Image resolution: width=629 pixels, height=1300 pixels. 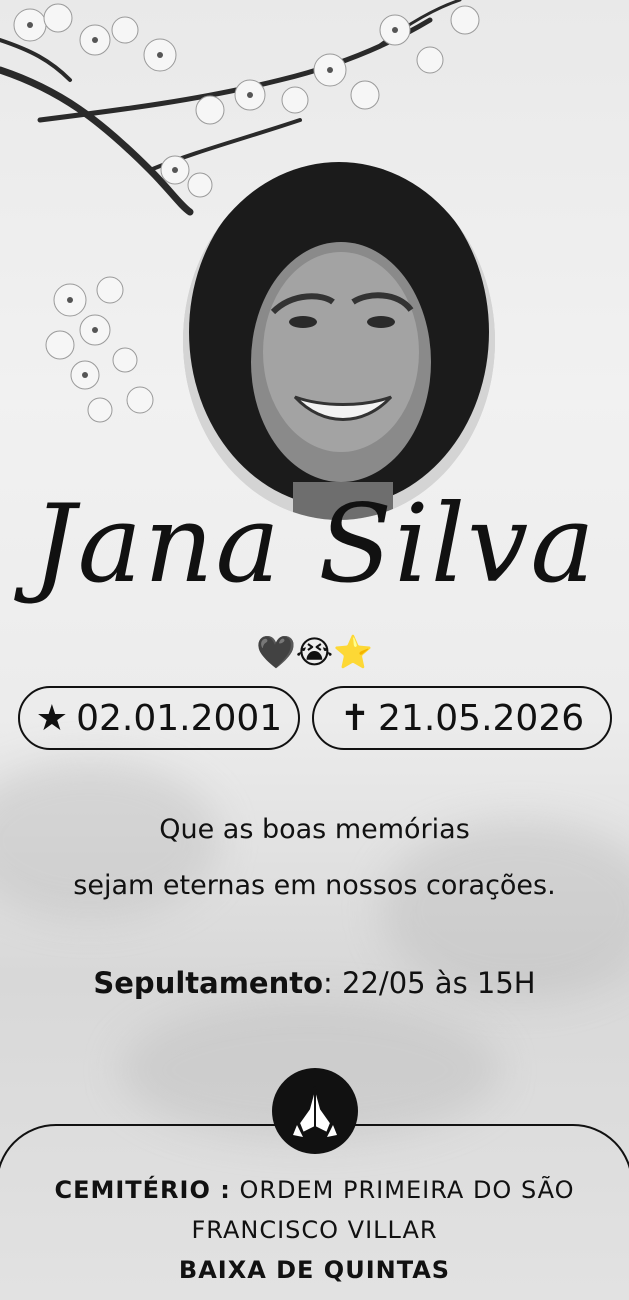 I want to click on death-date-pill: ✝ 21.05.2026, so click(x=462, y=718).